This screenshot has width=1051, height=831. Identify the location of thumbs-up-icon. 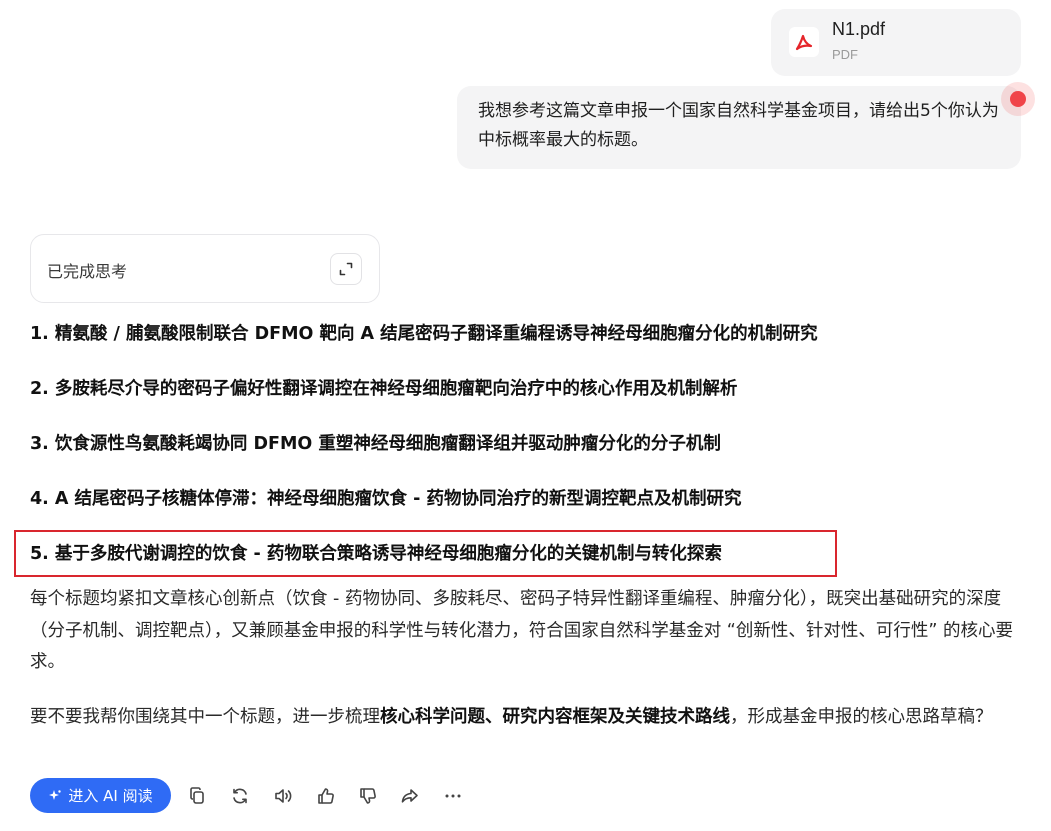
(326, 796).